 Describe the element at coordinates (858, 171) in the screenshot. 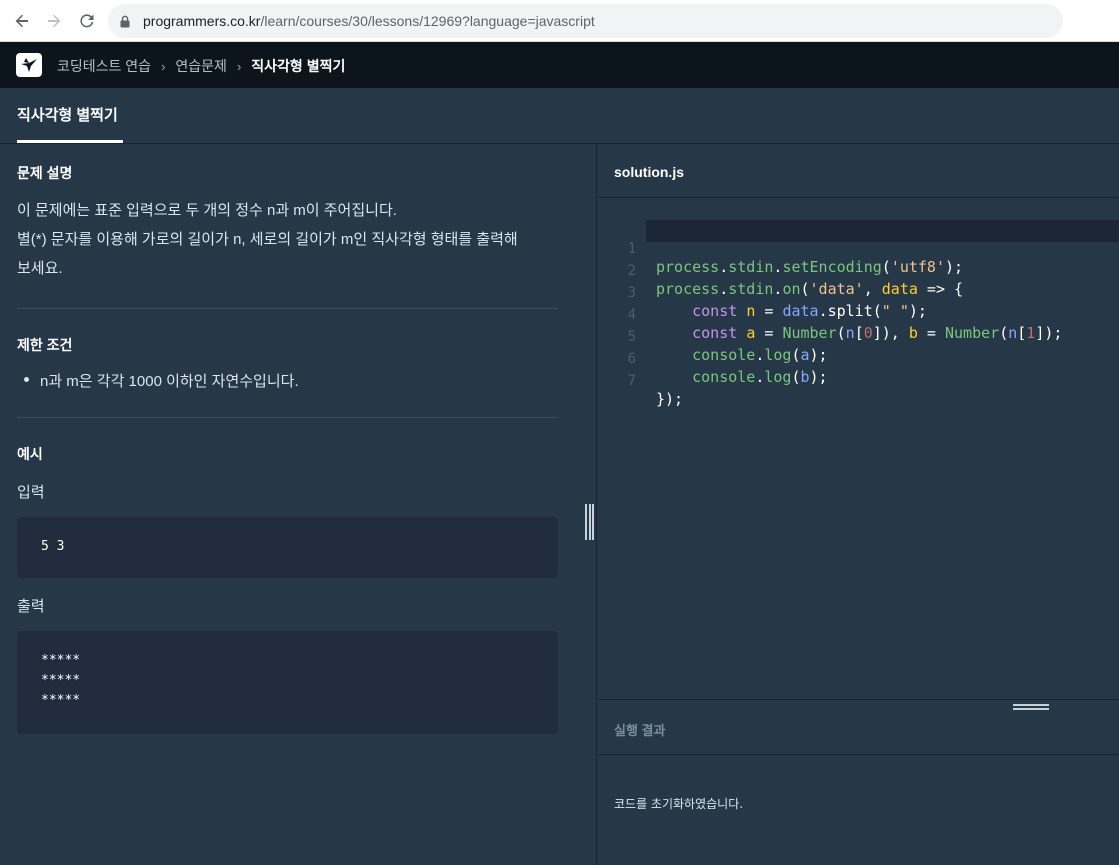

I see `editor-header: solution.js` at that location.